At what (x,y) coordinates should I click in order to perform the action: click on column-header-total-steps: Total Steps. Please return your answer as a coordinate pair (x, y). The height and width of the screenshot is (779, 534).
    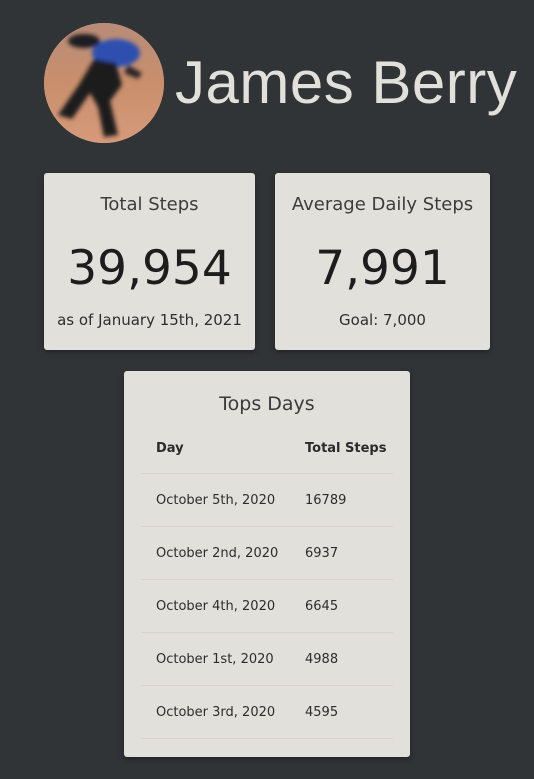
    Looking at the image, I should click on (341, 448).